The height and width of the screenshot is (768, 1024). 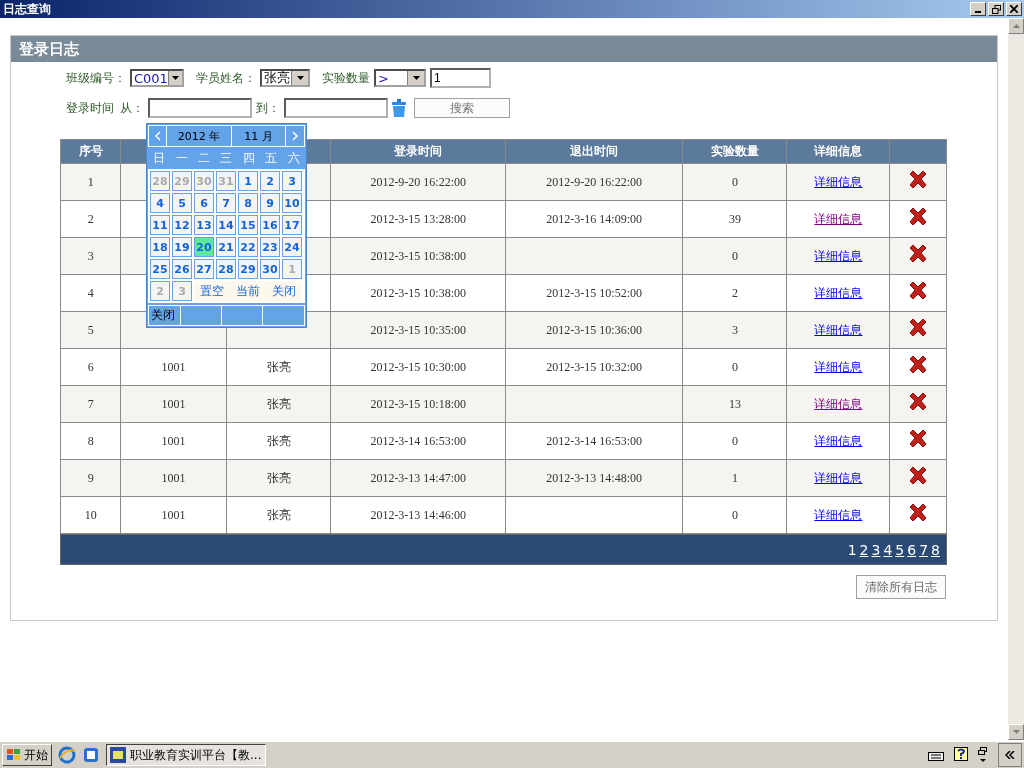 I want to click on calendar-action: 置空, so click(x=212, y=291).